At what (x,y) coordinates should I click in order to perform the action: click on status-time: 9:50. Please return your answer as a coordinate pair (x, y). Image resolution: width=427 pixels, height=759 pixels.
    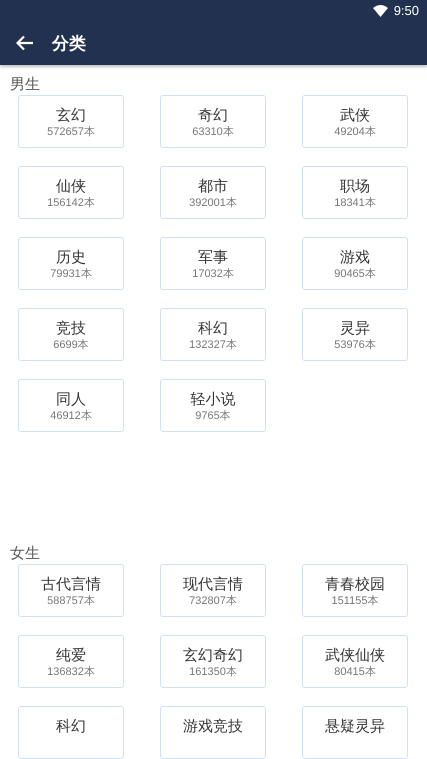
    Looking at the image, I should click on (406, 10).